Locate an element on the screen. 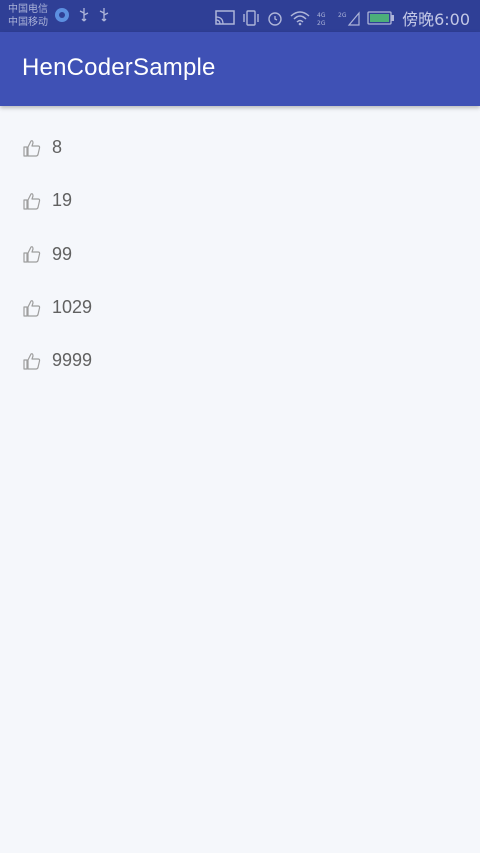 The height and width of the screenshot is (853, 480). status-bar: 中国电信 中国移动 4G 2G 2G 傍晚6:00 is located at coordinates (240, 16).